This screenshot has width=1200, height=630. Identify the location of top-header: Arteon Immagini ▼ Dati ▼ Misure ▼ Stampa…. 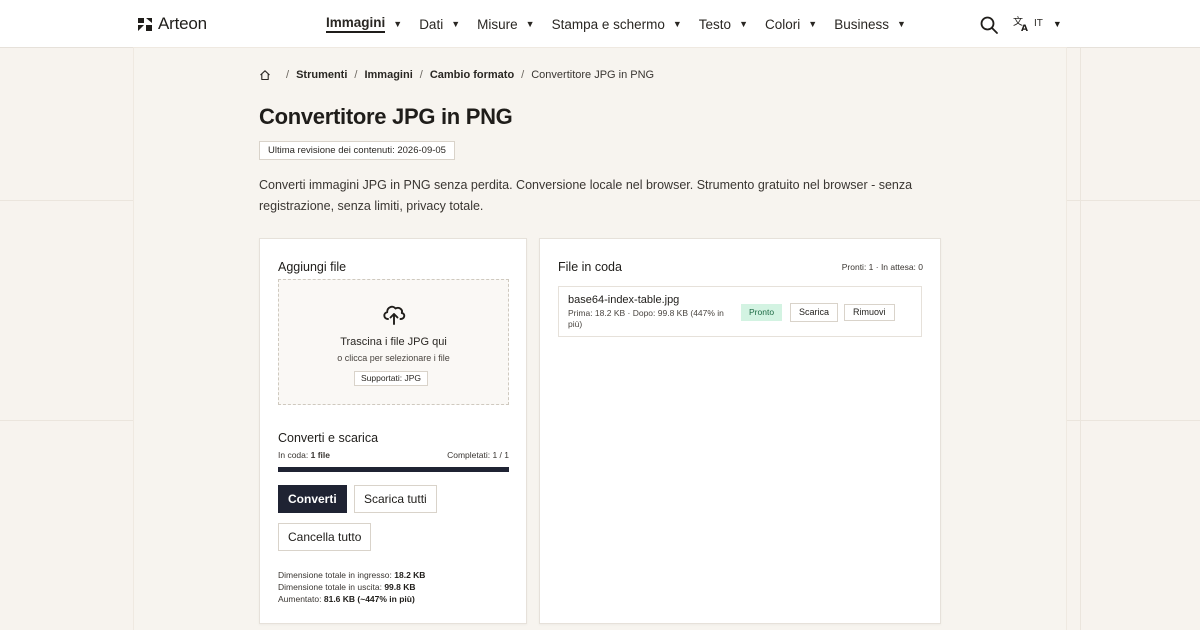
(600, 24).